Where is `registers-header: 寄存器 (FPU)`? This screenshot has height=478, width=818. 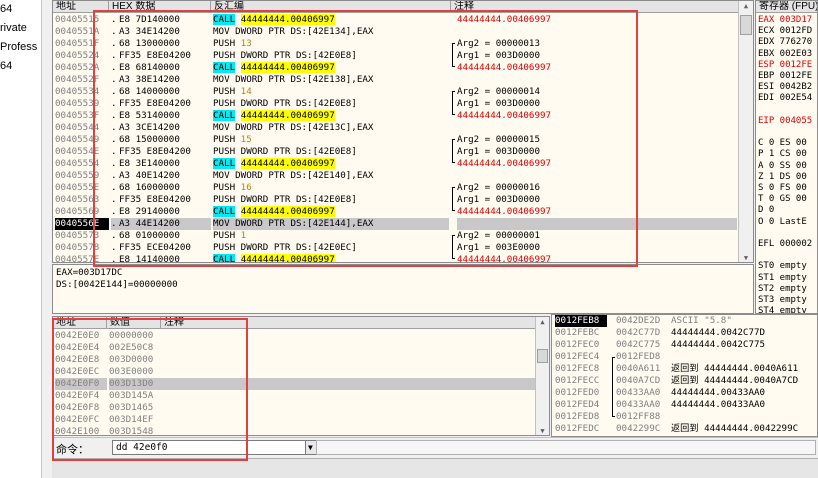
registers-header: 寄存器 (FPU) is located at coordinates (786, 7).